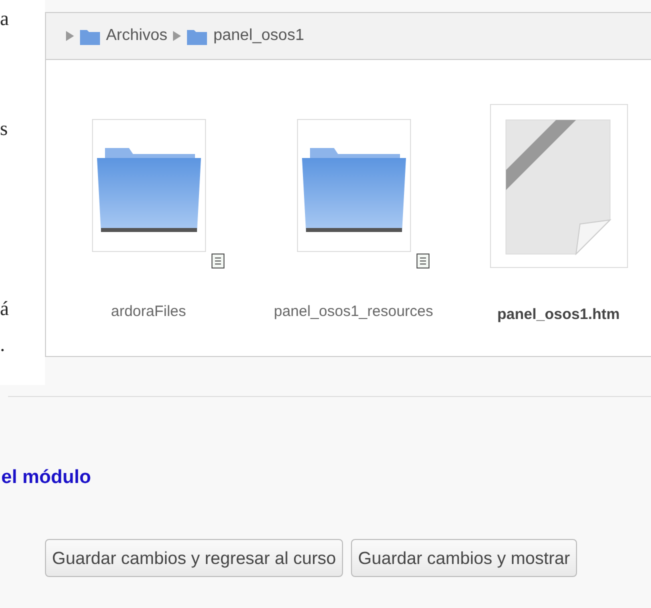 This screenshot has height=608, width=651. Describe the element at coordinates (5, 309) in the screenshot. I see `text-fragment: á` at that location.